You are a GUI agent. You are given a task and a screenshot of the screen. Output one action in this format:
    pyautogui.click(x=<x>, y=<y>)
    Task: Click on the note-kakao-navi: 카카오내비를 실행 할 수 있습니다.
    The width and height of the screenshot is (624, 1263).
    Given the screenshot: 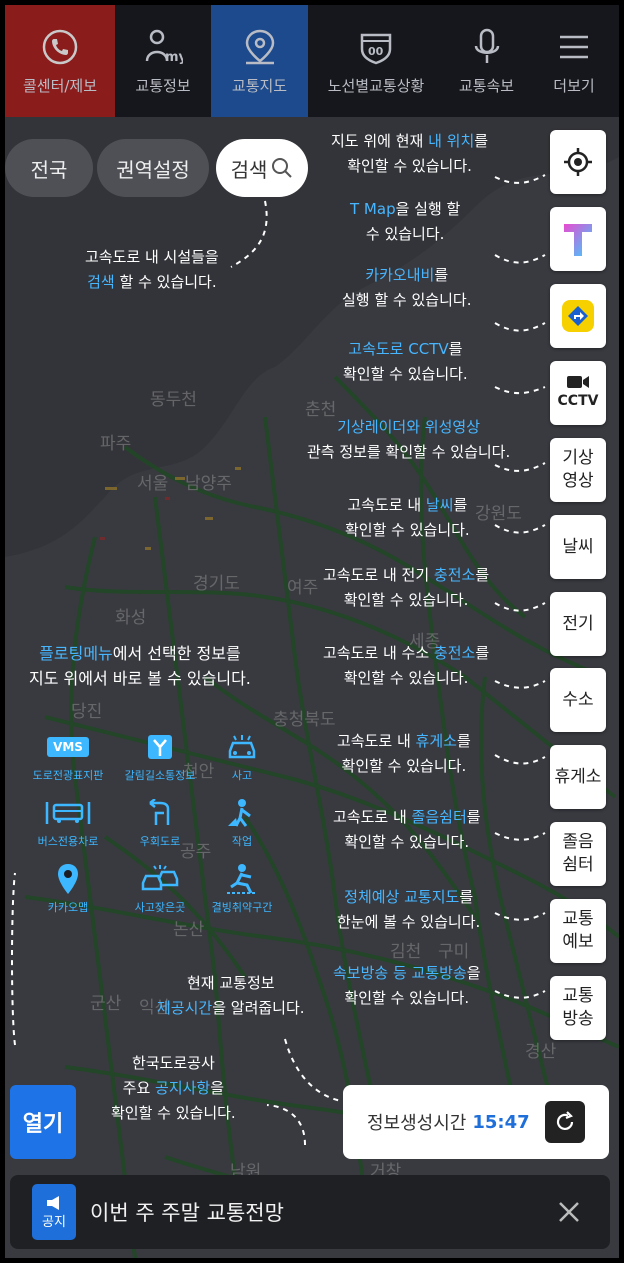 What is the action you would take?
    pyautogui.click(x=407, y=287)
    